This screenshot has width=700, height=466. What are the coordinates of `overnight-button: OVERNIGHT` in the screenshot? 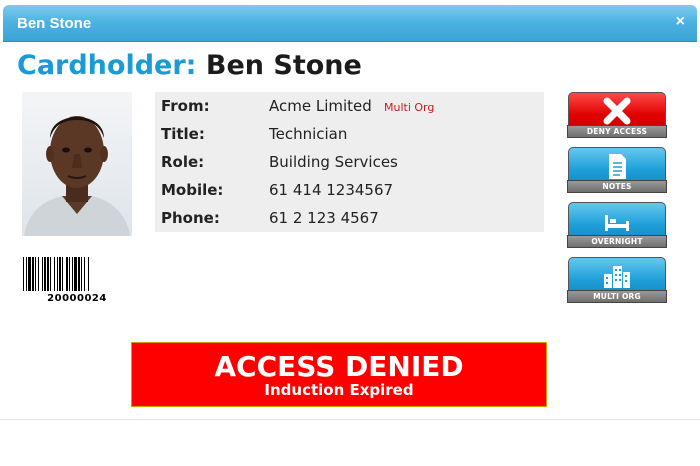 It's located at (617, 228).